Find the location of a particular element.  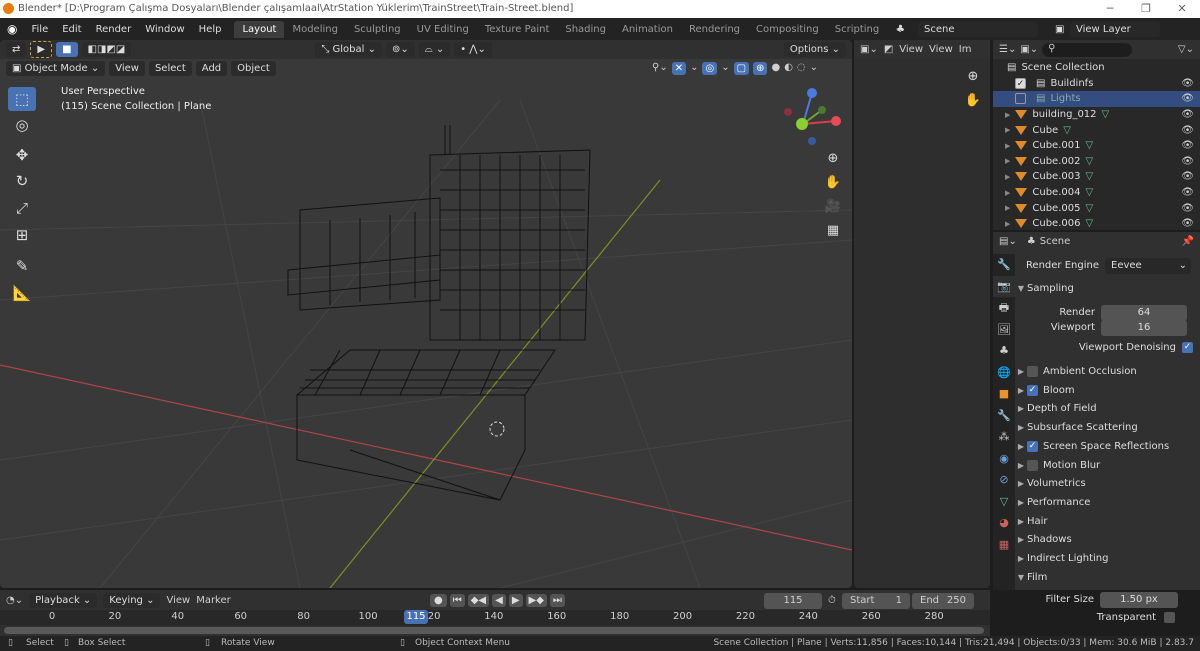

outliner-item: ▶ building_012 ▽ 👁 is located at coordinates (1096, 115).